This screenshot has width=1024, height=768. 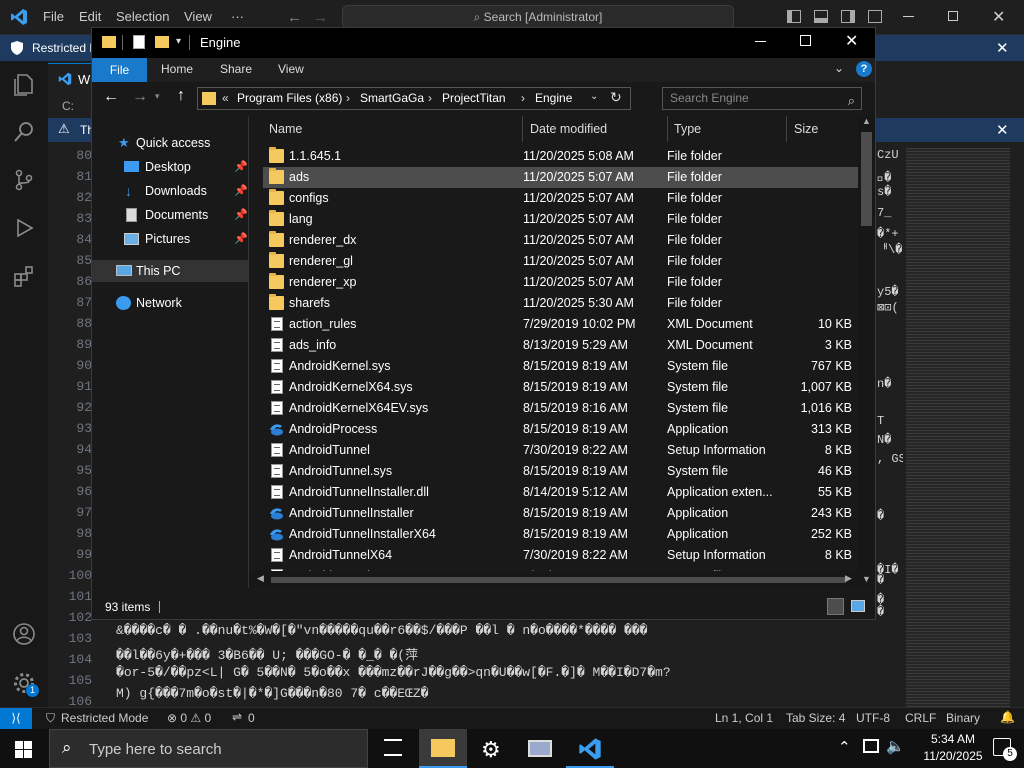 What do you see at coordinates (1002, 130) in the screenshot?
I see `warning-close-icon: ✕` at bounding box center [1002, 130].